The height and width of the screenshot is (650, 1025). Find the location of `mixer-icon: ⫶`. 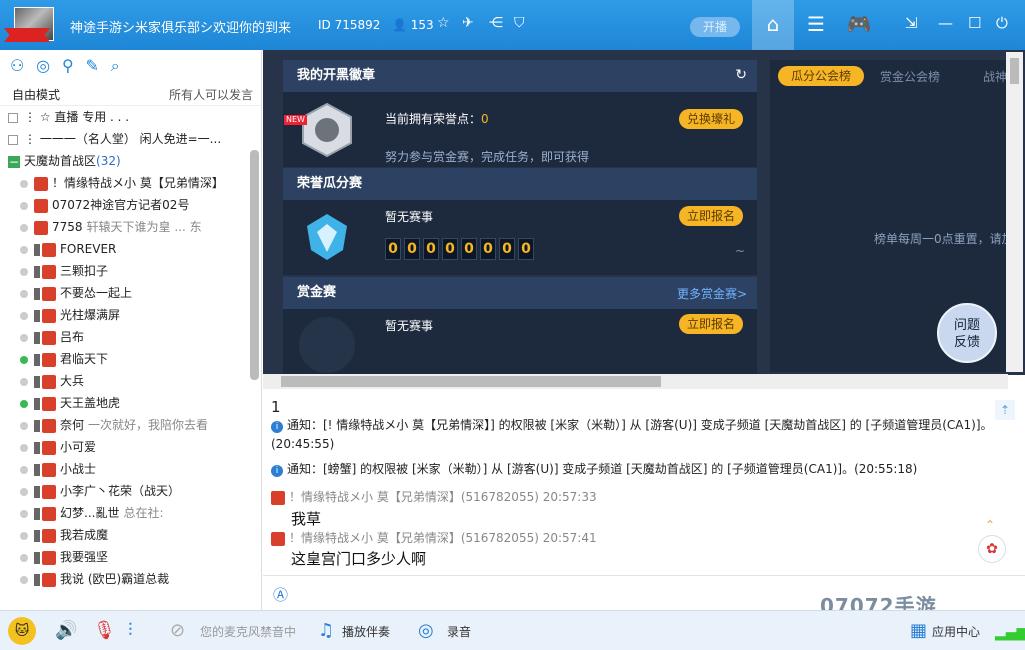

mixer-icon: ⫶ is located at coordinates (130, 630).